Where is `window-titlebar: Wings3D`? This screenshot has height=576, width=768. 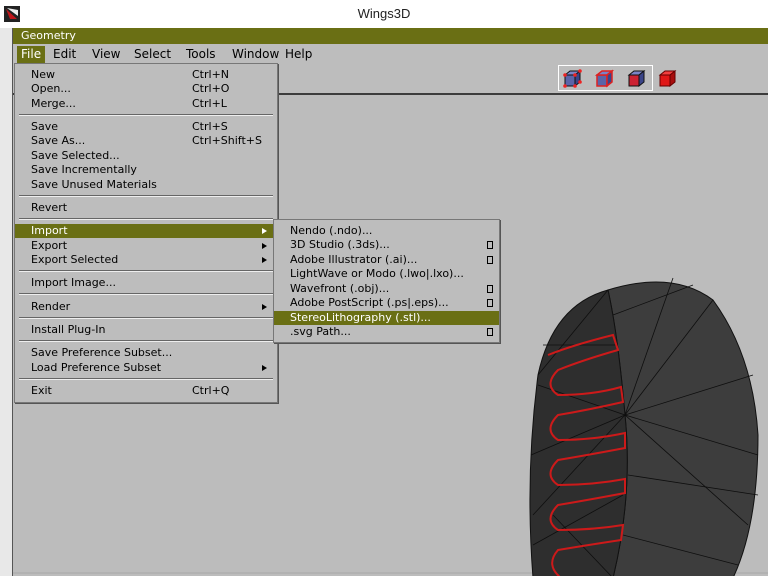 window-titlebar: Wings3D is located at coordinates (384, 14).